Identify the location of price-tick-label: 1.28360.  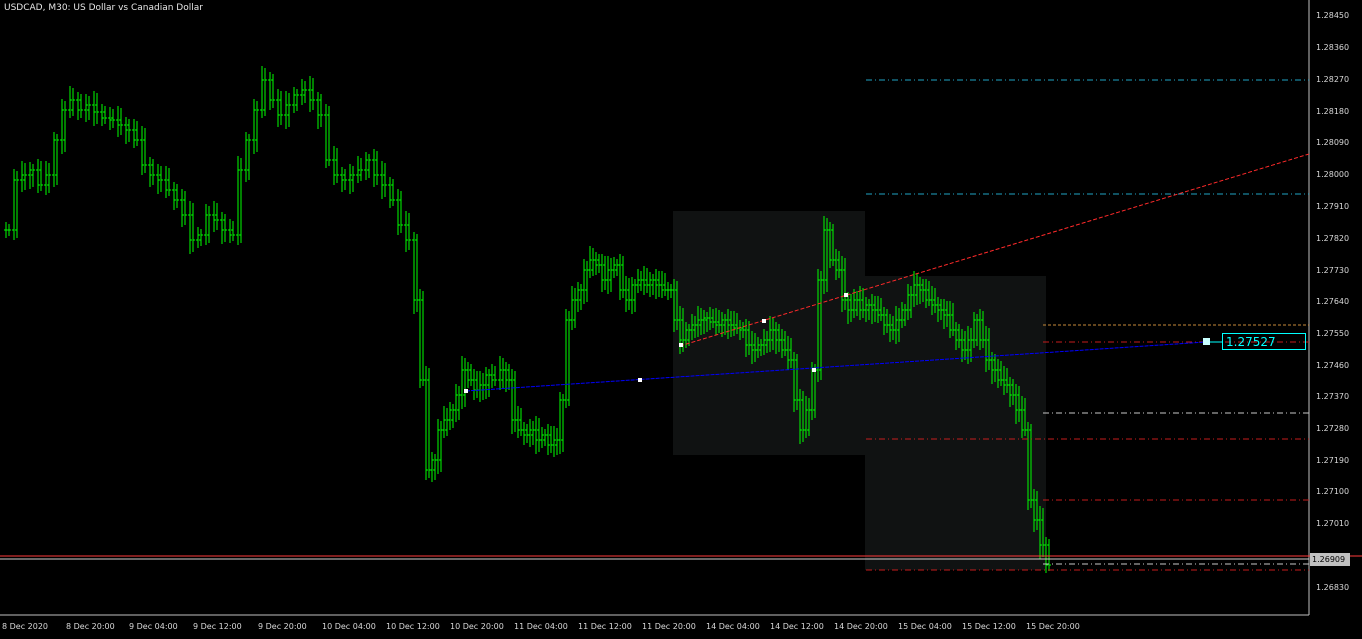
(1333, 47).